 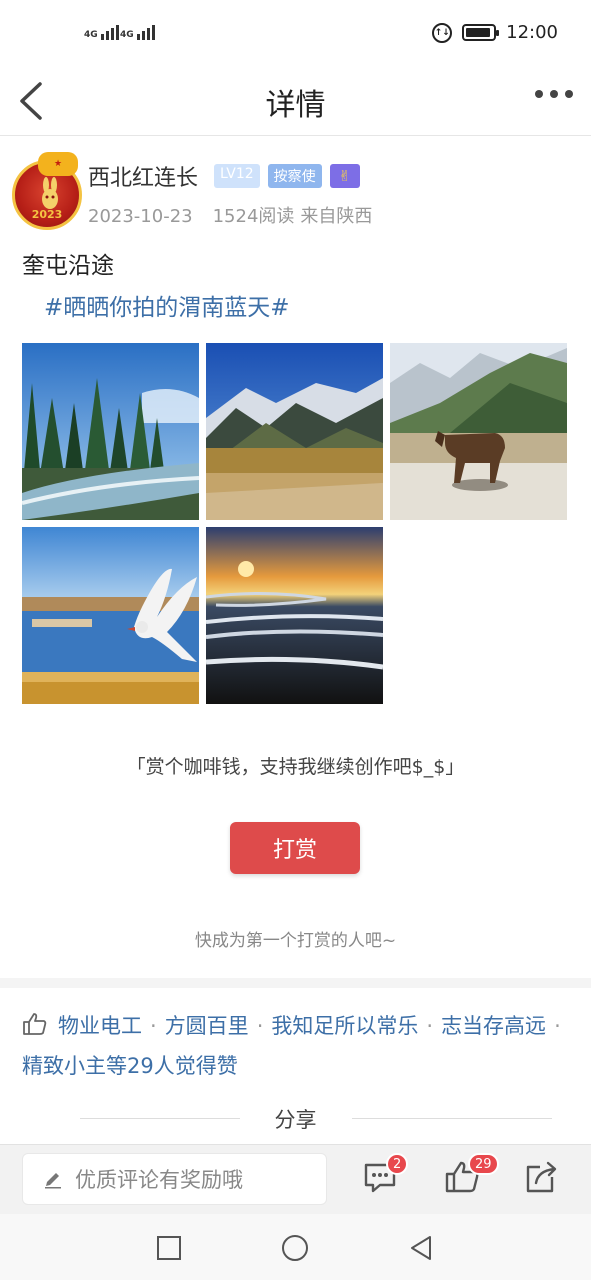 I want to click on circle-icon, so click(x=295, y=1248).